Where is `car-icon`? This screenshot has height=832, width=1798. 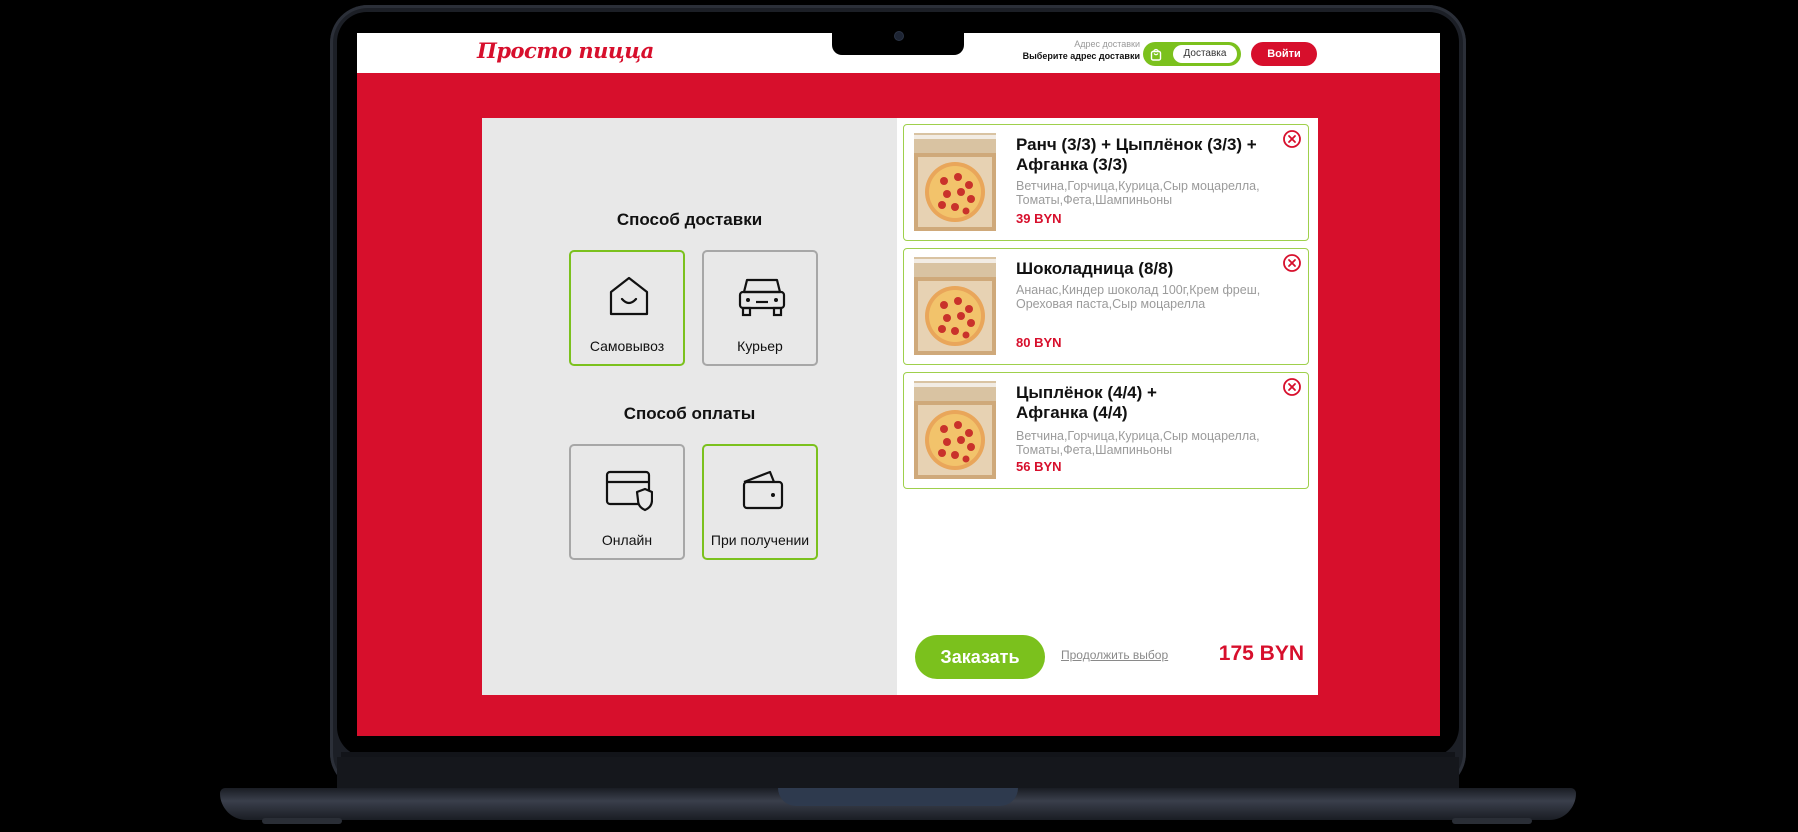 car-icon is located at coordinates (762, 297).